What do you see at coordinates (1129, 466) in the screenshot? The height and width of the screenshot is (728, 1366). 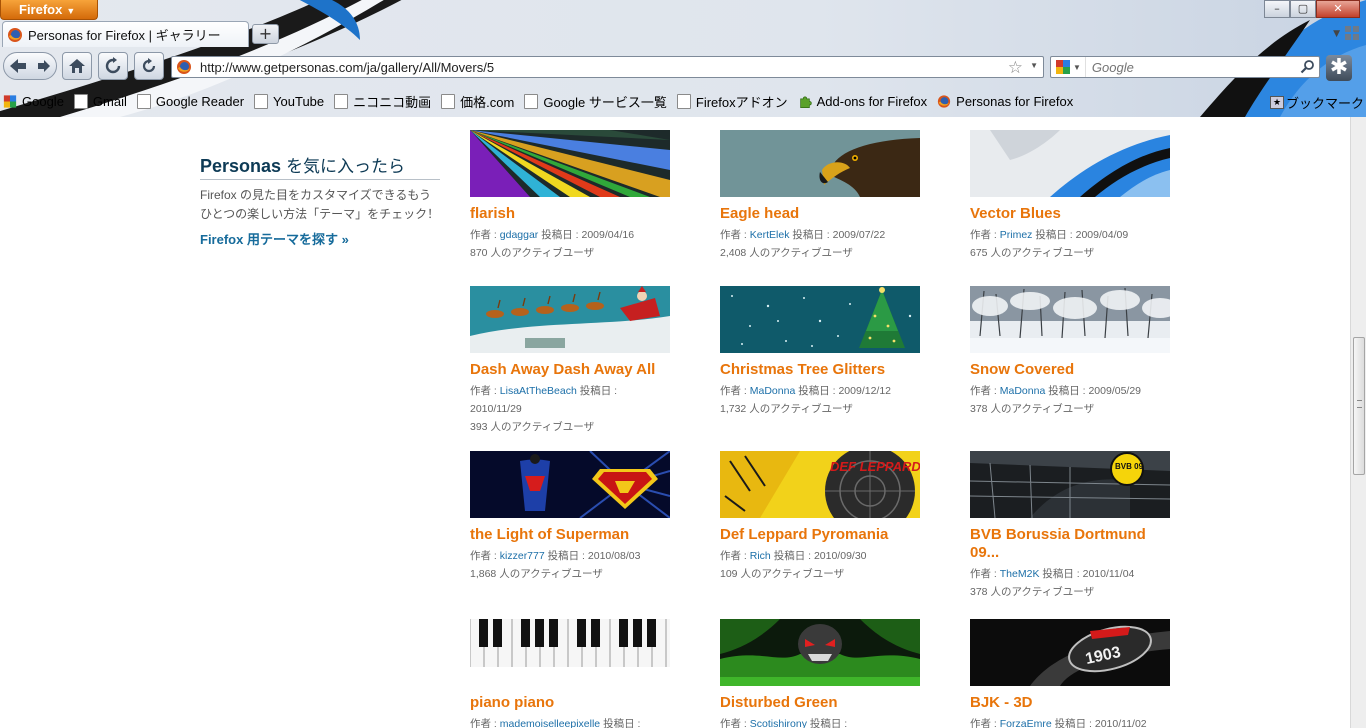 I see `bvb-logo-text: BVB 09` at bounding box center [1129, 466].